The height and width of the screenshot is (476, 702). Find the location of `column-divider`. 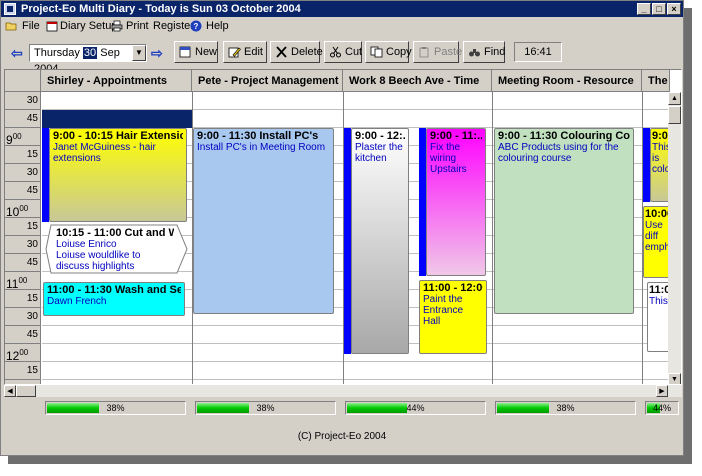

column-divider is located at coordinates (492, 238).